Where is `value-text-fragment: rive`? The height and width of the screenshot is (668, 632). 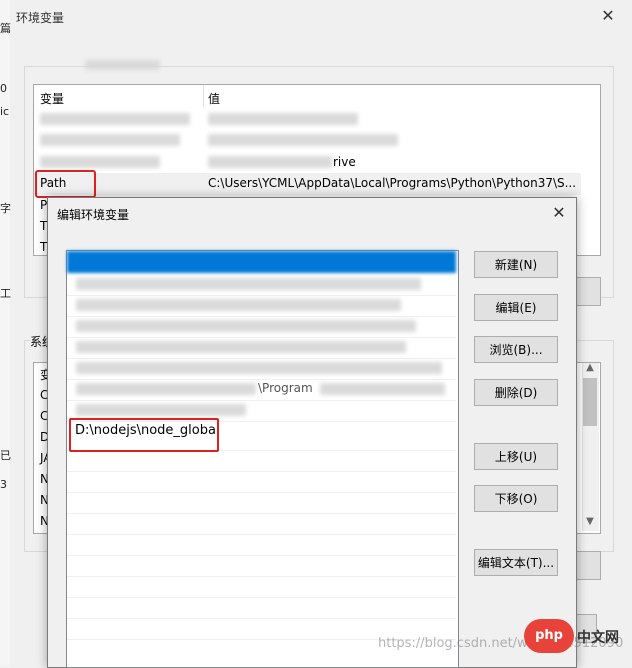 value-text-fragment: rive is located at coordinates (344, 162).